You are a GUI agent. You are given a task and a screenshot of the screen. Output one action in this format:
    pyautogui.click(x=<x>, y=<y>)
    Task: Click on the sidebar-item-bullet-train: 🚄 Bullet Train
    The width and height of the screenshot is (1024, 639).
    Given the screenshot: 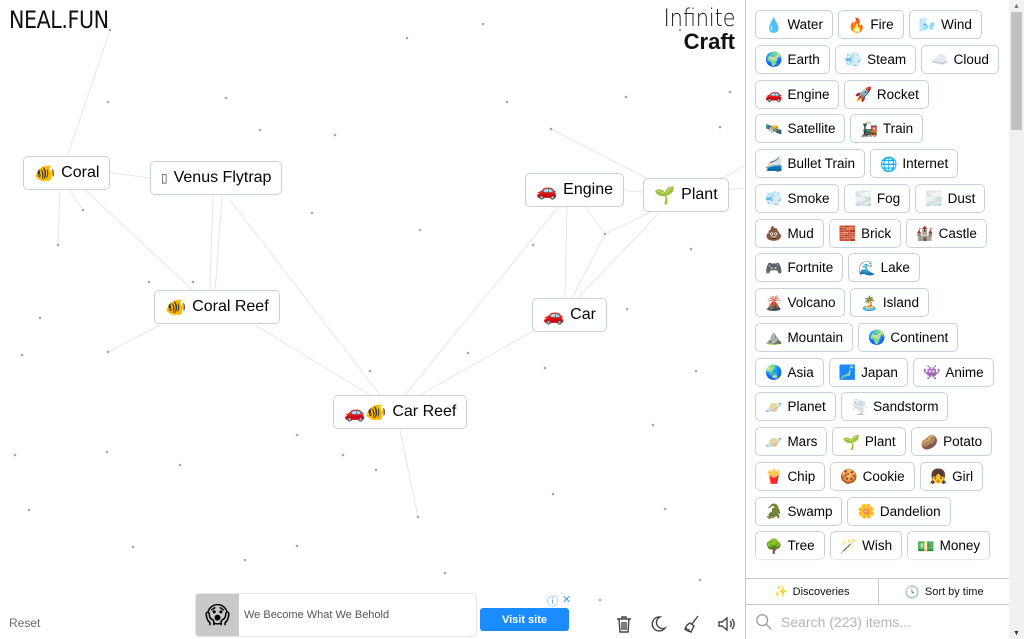 What is the action you would take?
    pyautogui.click(x=810, y=163)
    